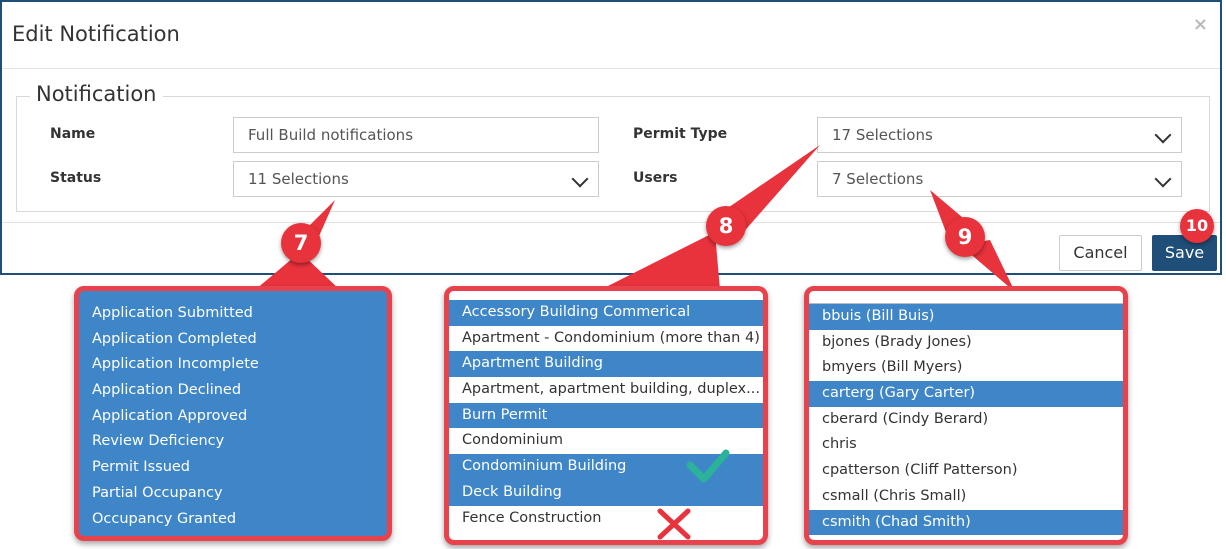 The width and height of the screenshot is (1226, 549). What do you see at coordinates (966, 496) in the screenshot?
I see `list-item: csmall (Chris Small)` at bounding box center [966, 496].